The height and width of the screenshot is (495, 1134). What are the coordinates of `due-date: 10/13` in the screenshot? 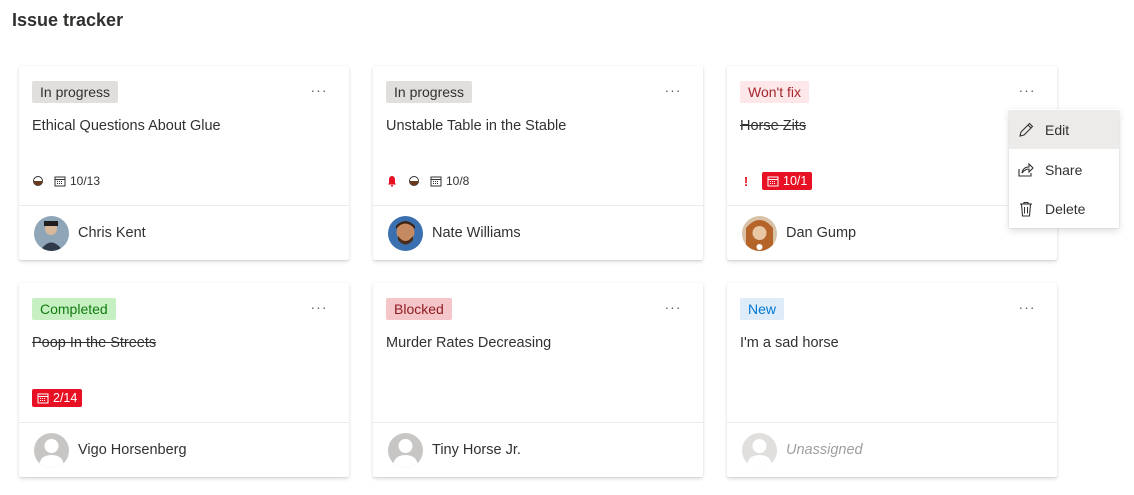 It's located at (77, 181).